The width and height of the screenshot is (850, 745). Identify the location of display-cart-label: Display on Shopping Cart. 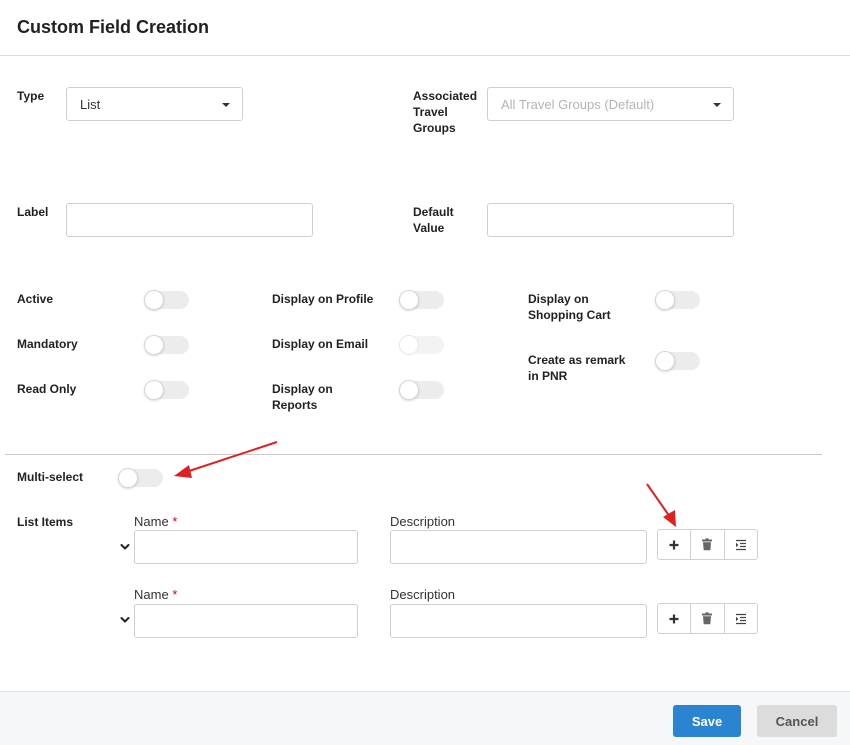
(569, 307).